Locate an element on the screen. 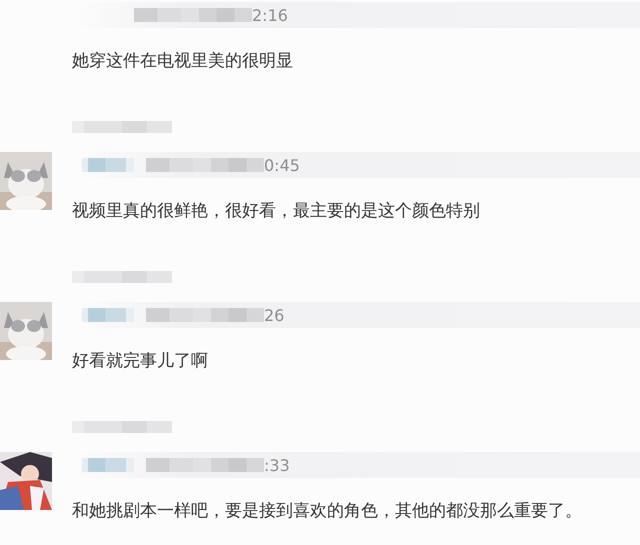  comment-time: 26 is located at coordinates (274, 315).